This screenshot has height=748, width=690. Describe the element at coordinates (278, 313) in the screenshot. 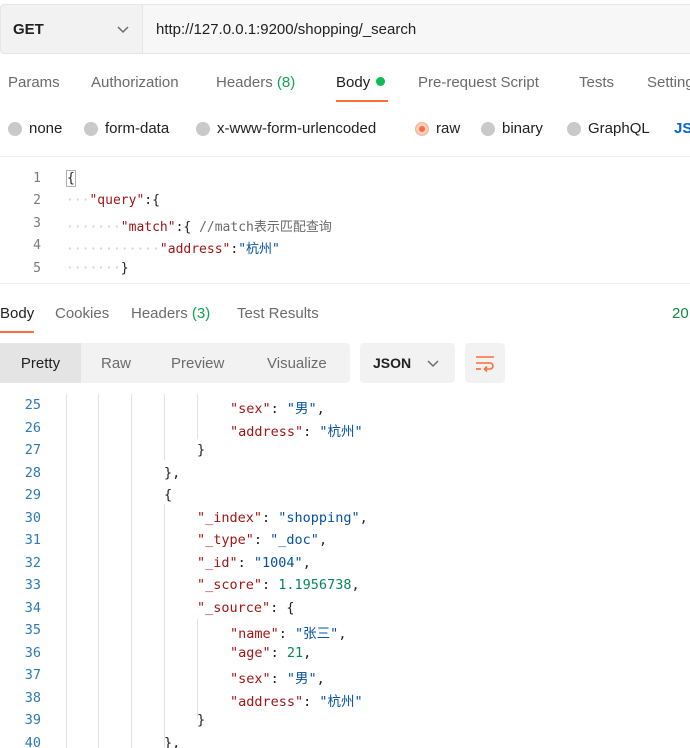

I see `response-tab-test-results: Test Results` at that location.